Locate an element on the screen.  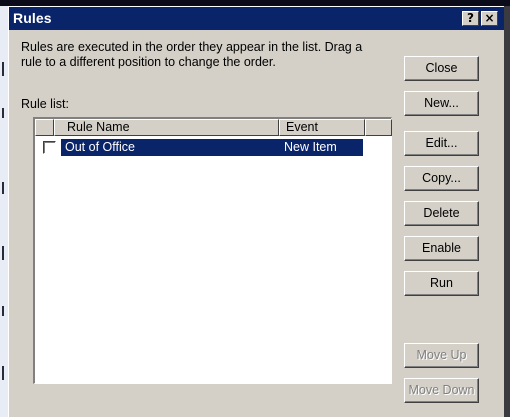
column-header-rule-name: Rule Name is located at coordinates (166, 127).